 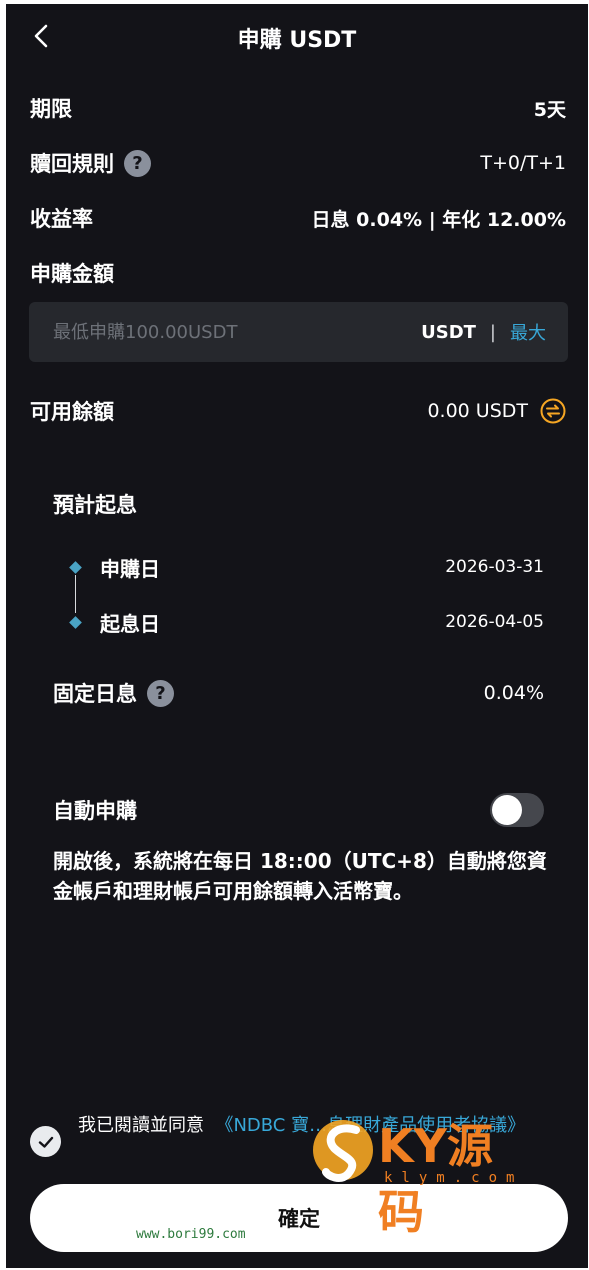 I want to click on amount-input, so click(x=237, y=332).